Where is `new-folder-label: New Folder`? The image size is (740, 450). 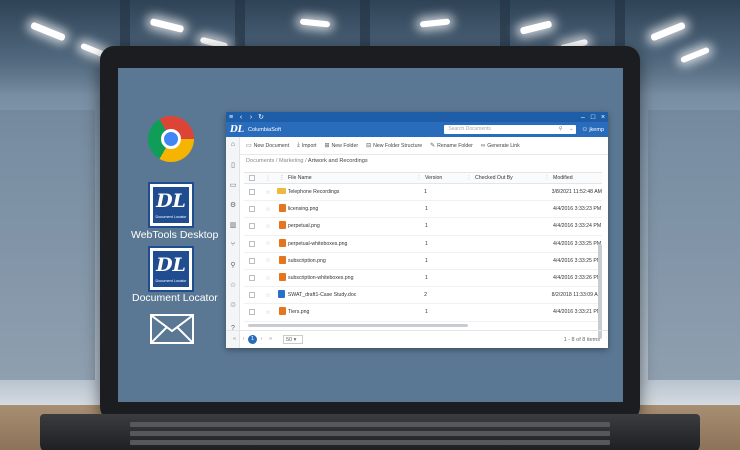
new-folder-label: New Folder is located at coordinates (345, 145).